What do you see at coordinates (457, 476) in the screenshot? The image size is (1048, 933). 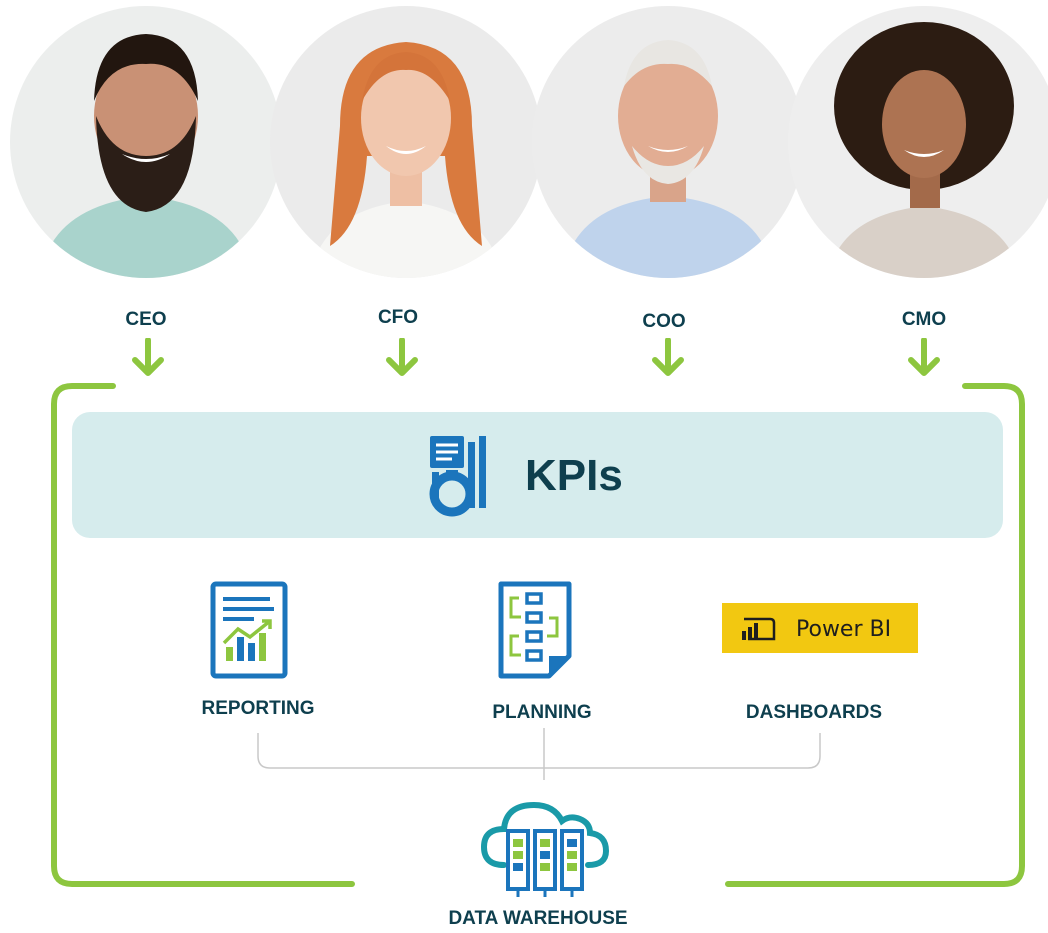 I see `kpi-report-icon` at bounding box center [457, 476].